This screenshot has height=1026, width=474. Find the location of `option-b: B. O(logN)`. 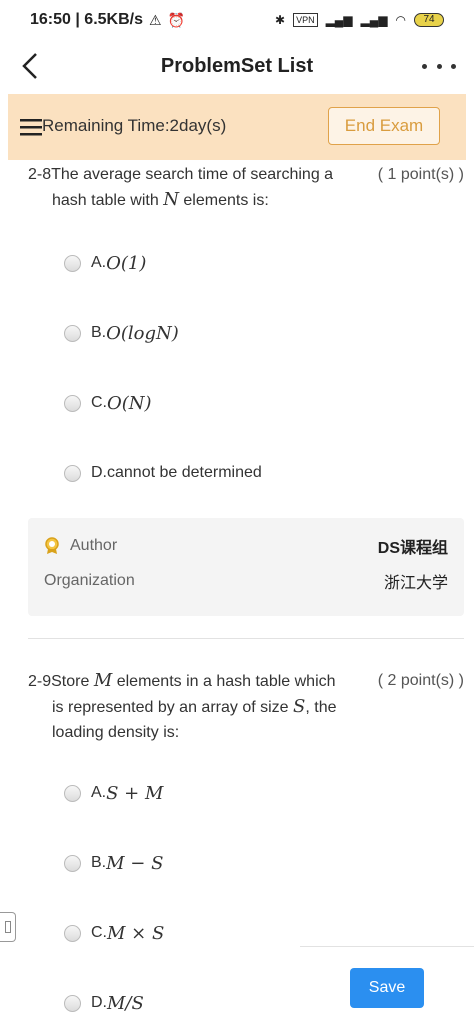

option-b: B. O(logN) is located at coordinates (121, 333).